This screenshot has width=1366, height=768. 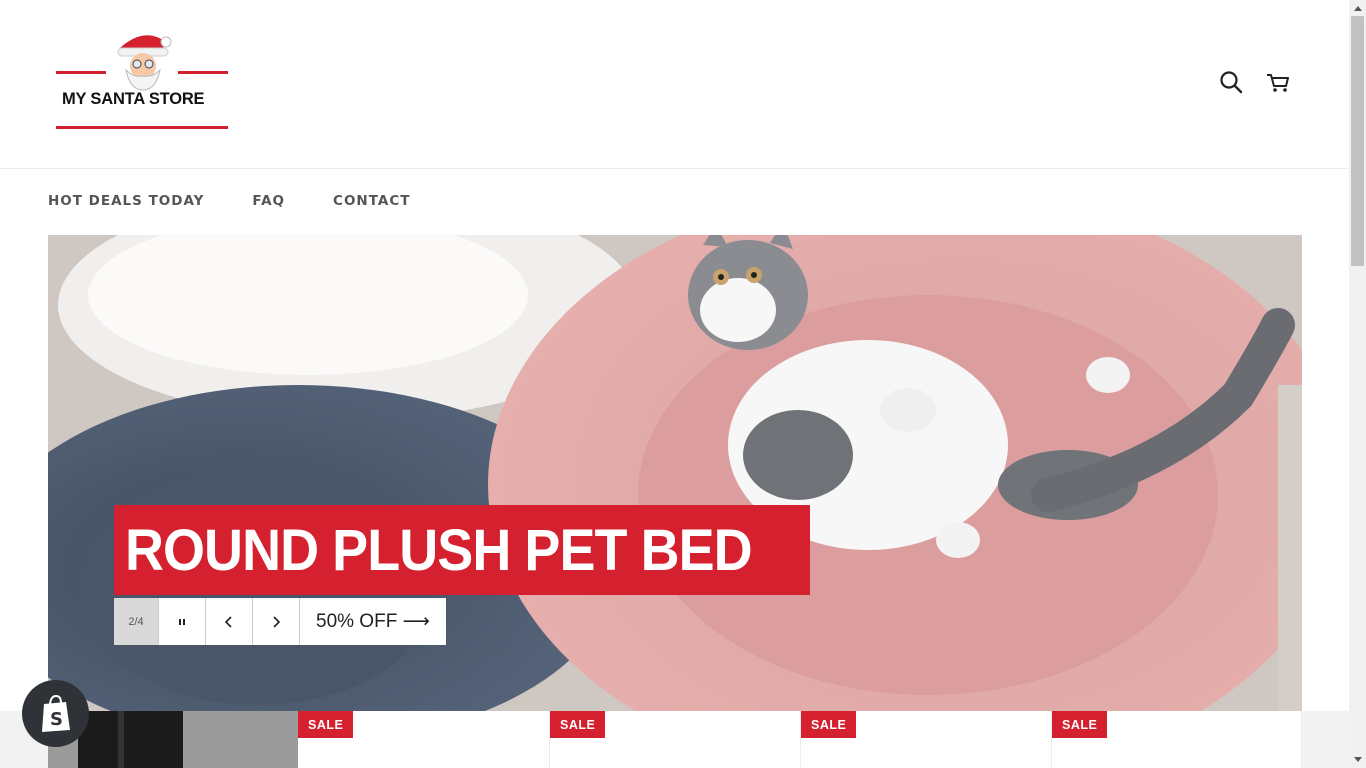 I want to click on store-logo, so click(x=142, y=81).